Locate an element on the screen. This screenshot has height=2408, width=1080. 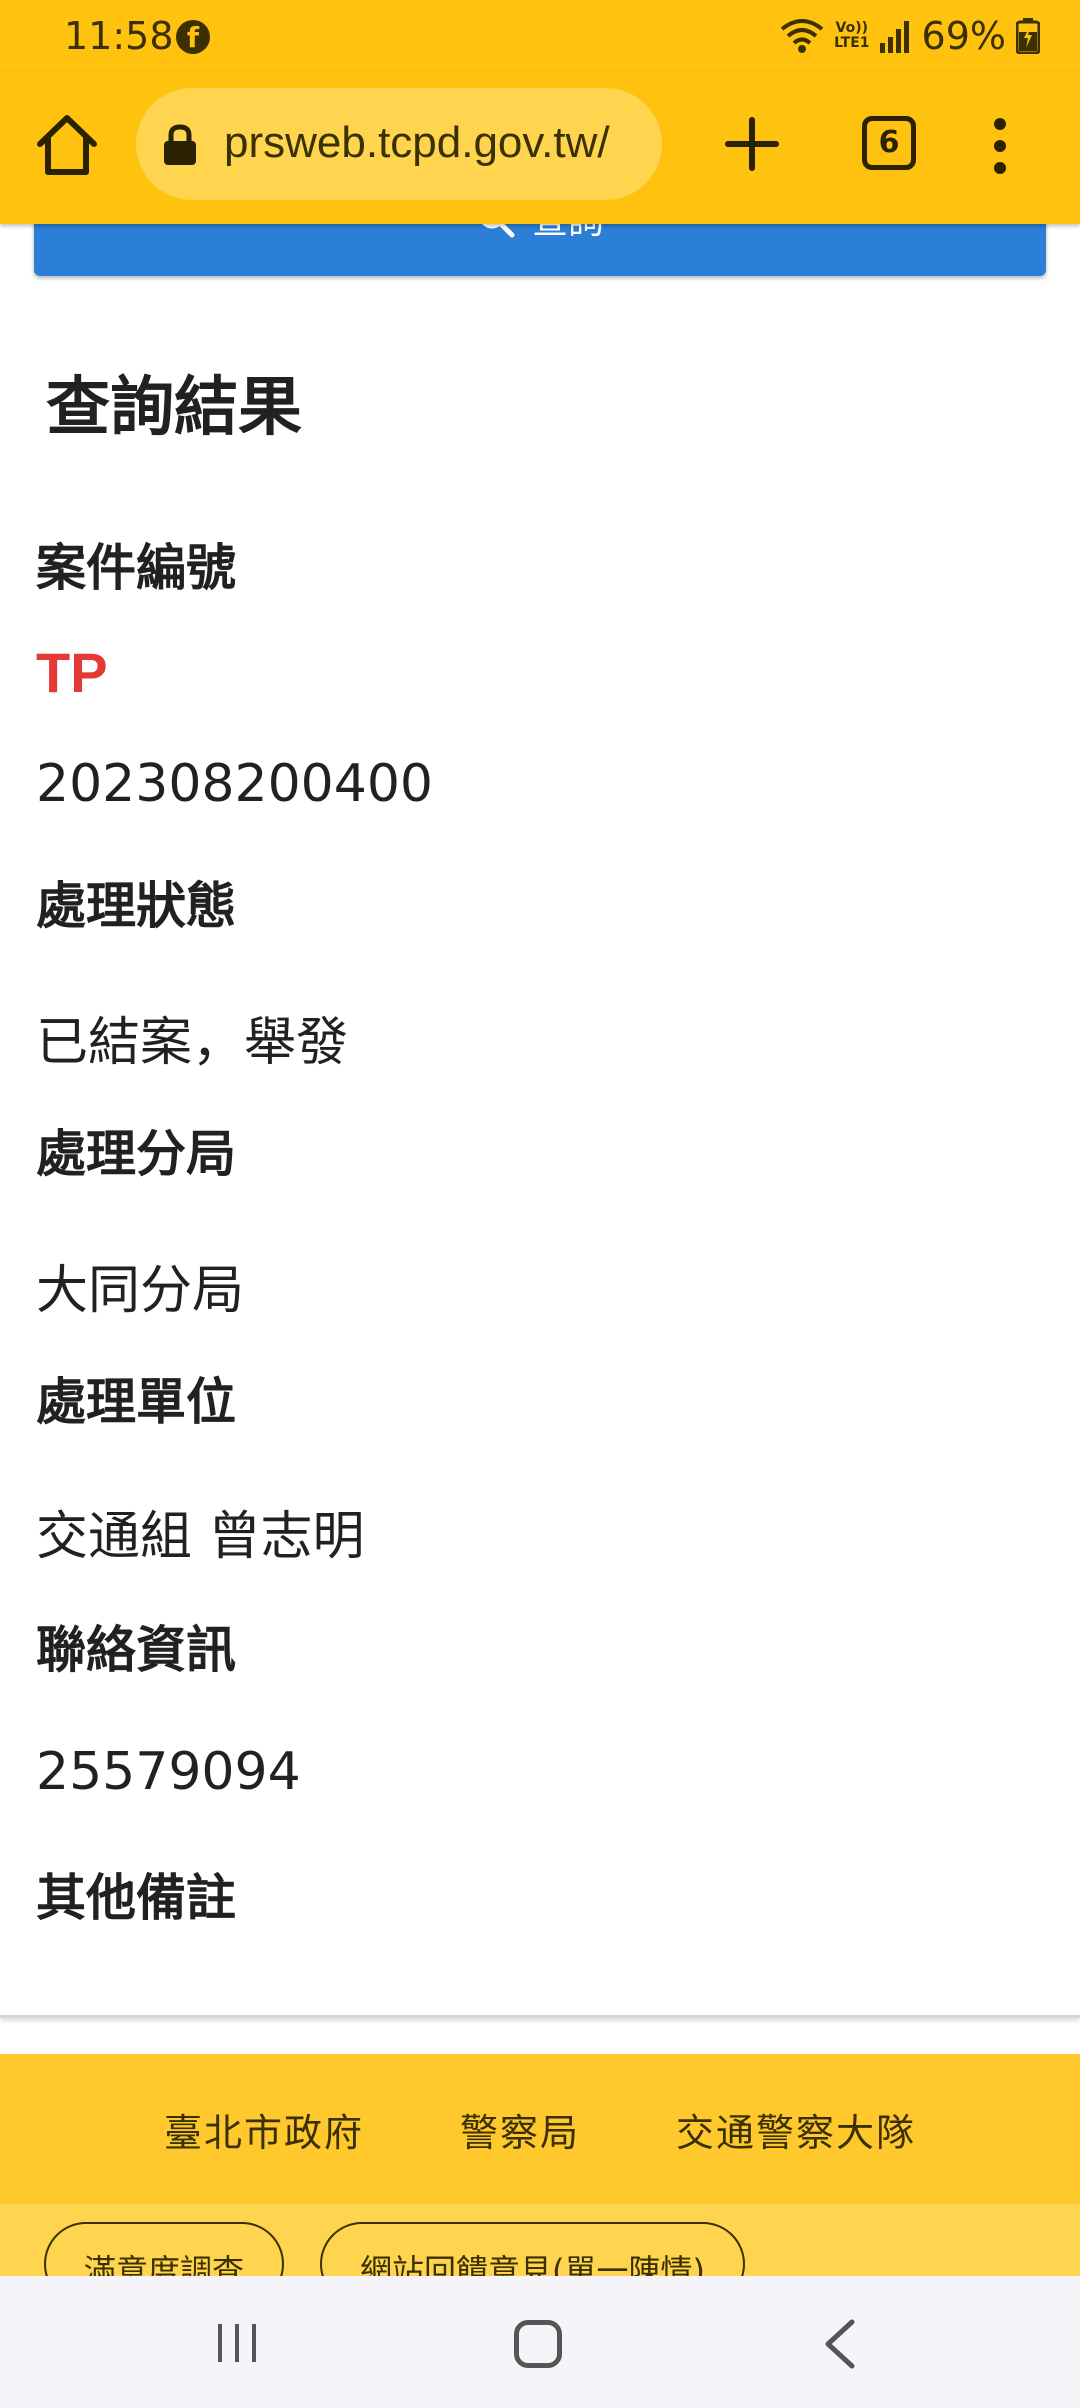
home-icon is located at coordinates (67, 145).